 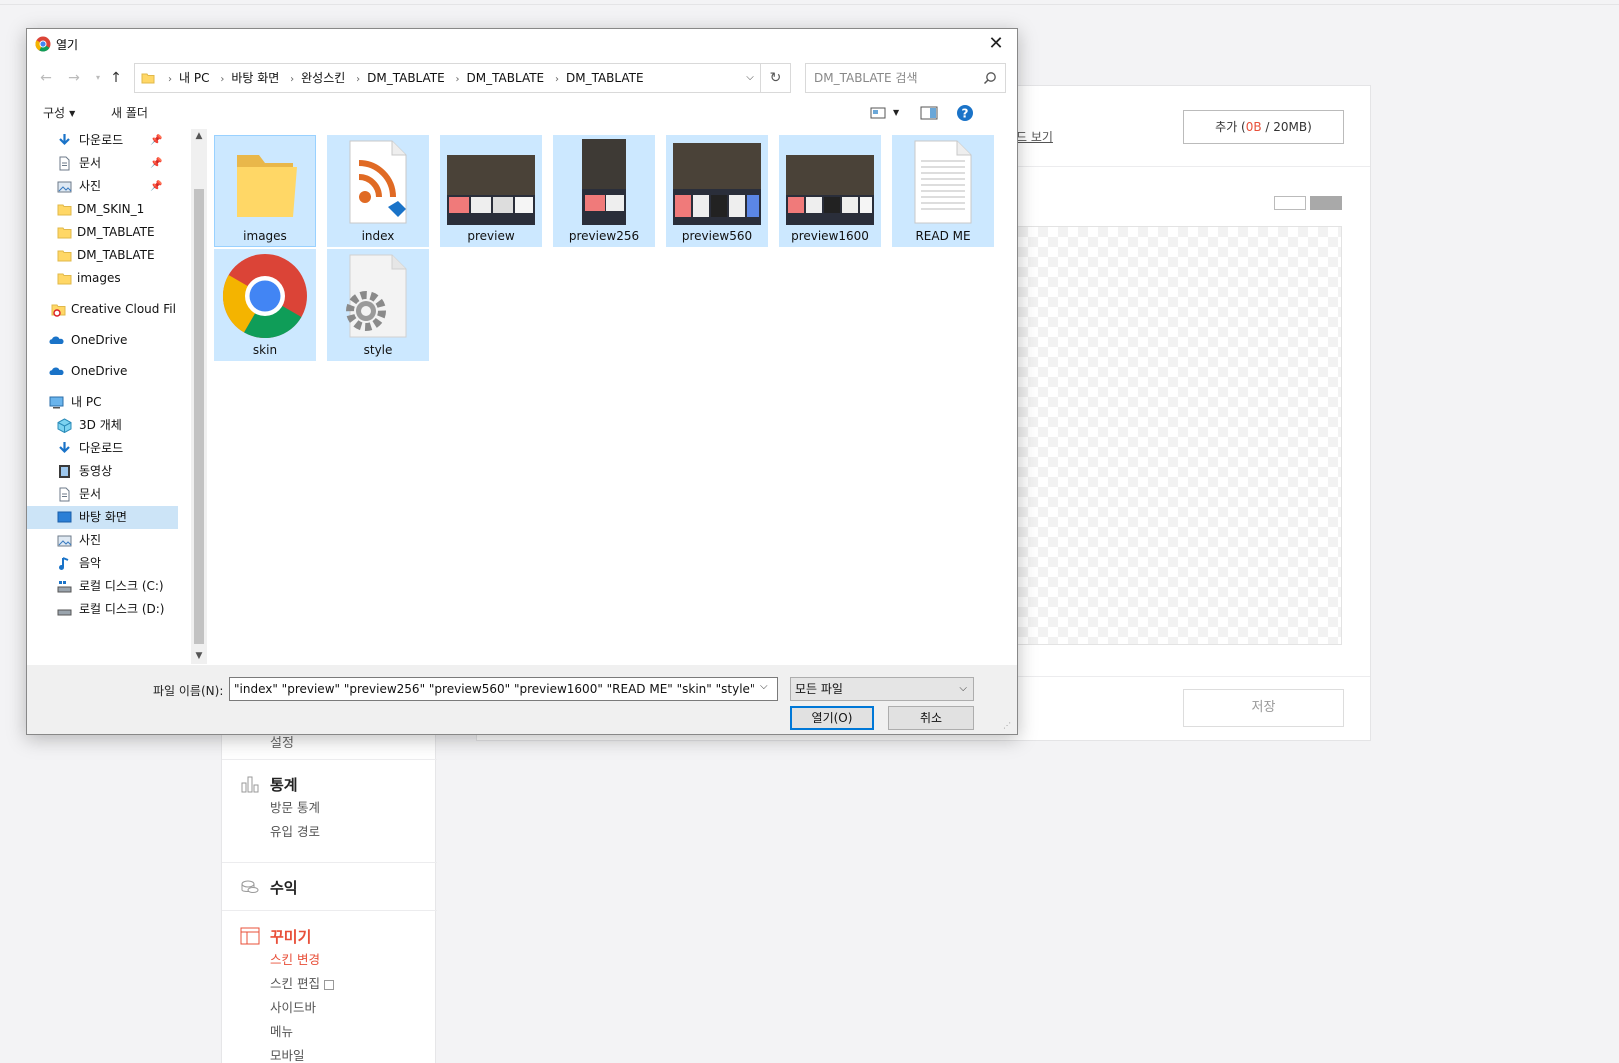 What do you see at coordinates (199, 656) in the screenshot?
I see `scroll-down-icon: ▼` at bounding box center [199, 656].